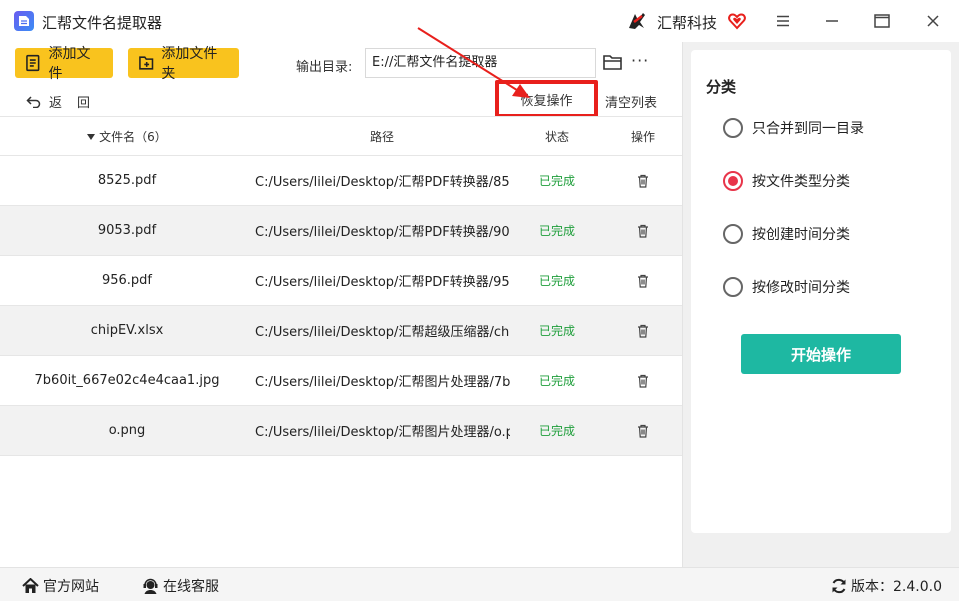  I want to click on classification-title: 分类, so click(721, 87).